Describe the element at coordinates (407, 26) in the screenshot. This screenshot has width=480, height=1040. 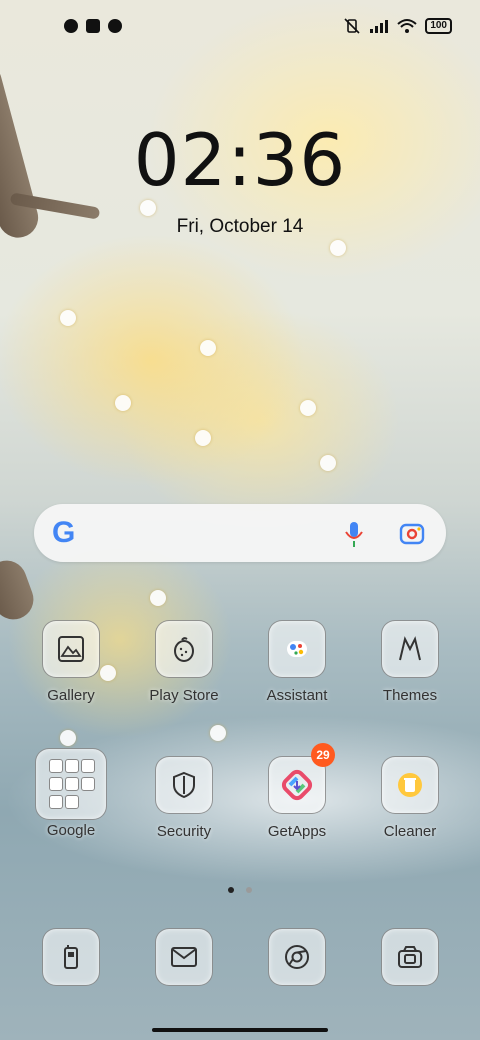
I see `wifi-icon` at that location.